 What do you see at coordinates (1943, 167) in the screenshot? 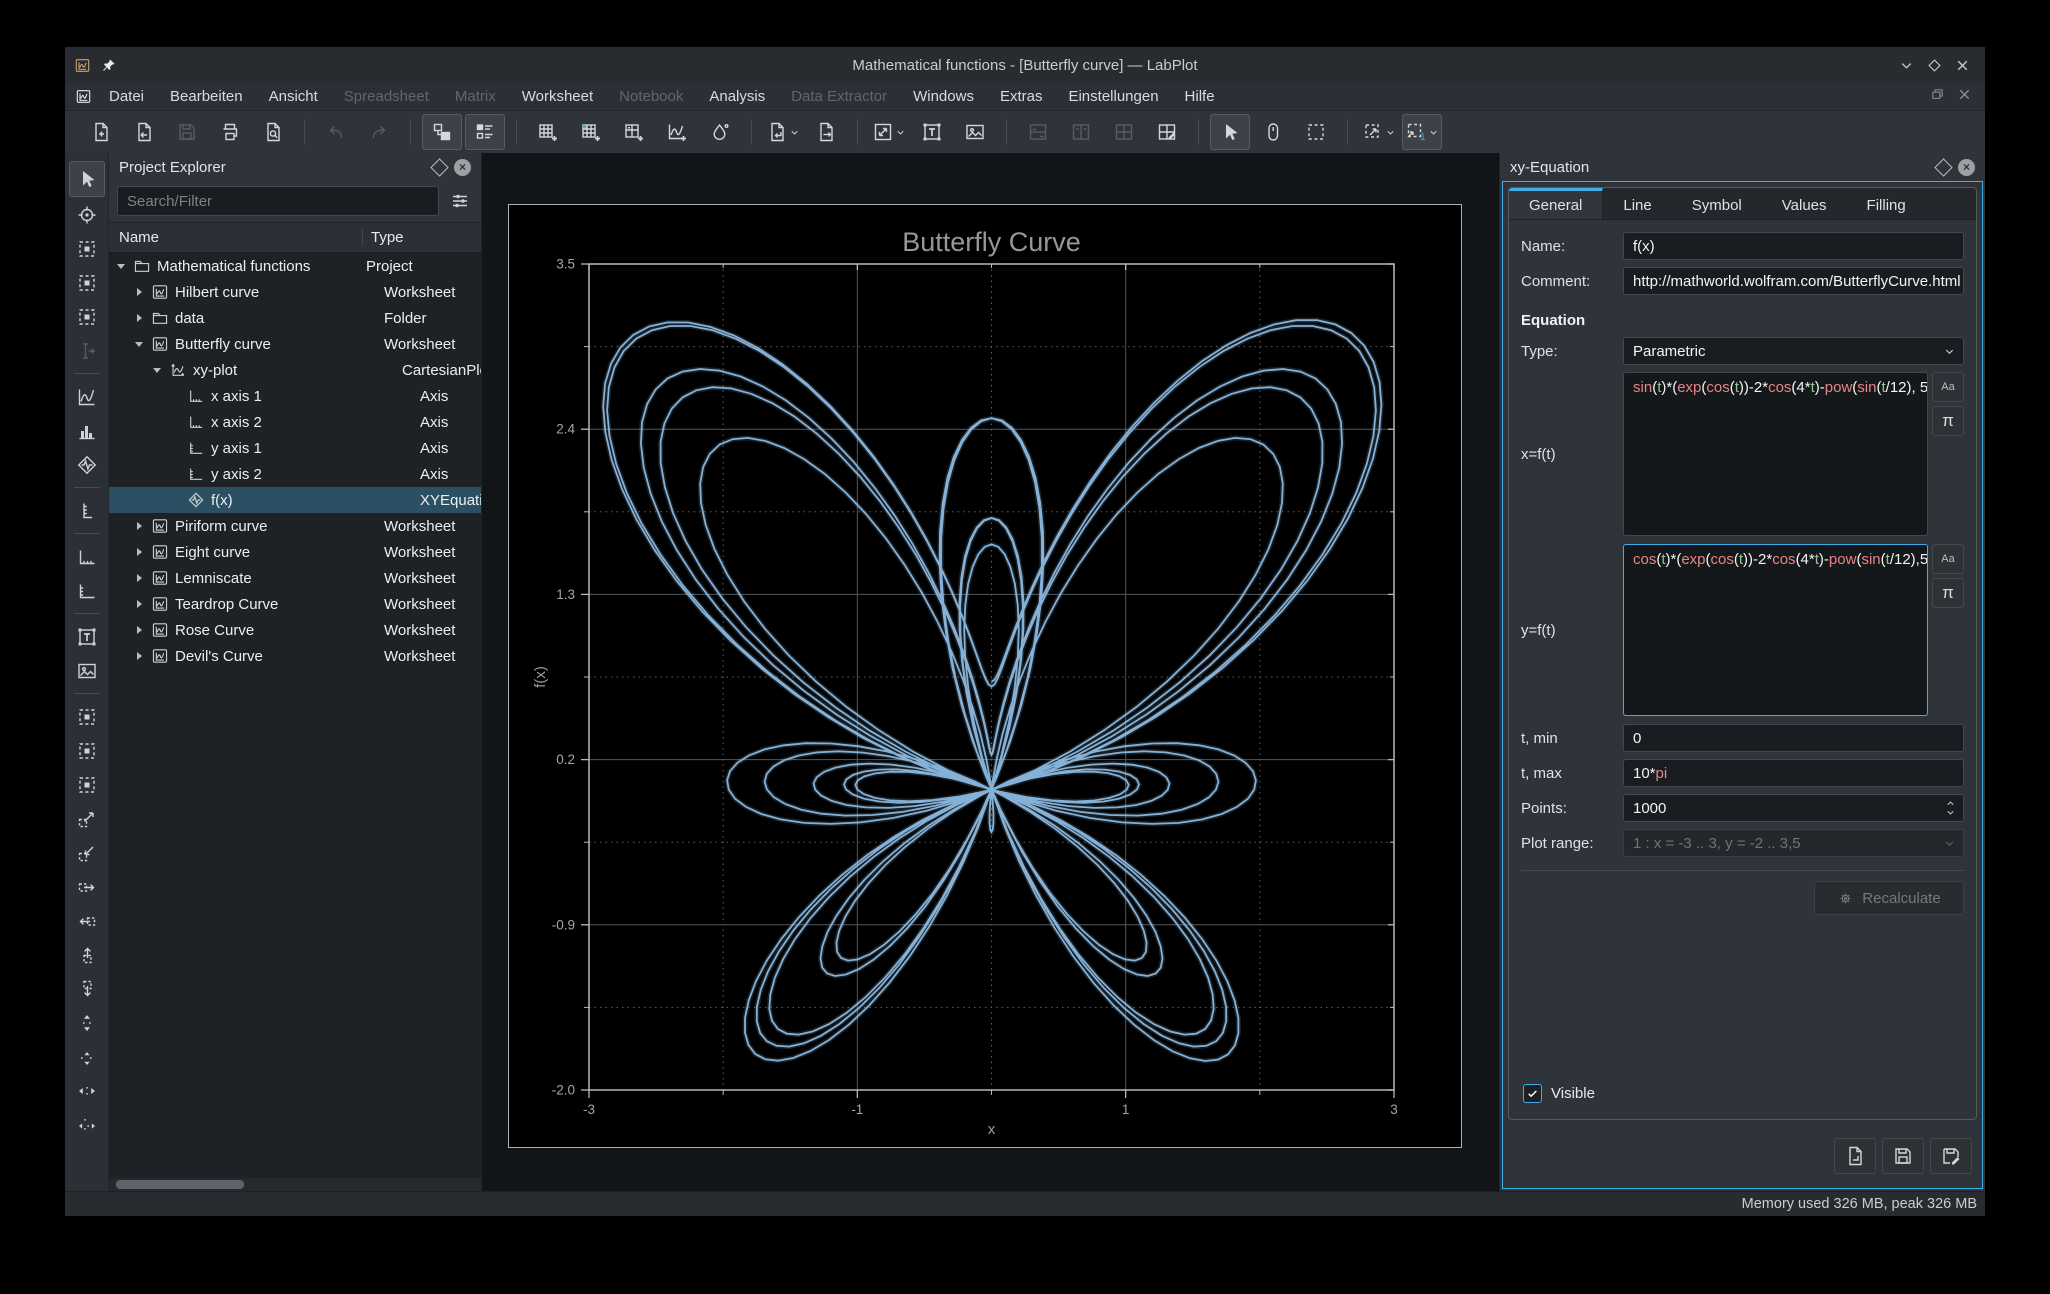
I see `props-float-icon` at bounding box center [1943, 167].